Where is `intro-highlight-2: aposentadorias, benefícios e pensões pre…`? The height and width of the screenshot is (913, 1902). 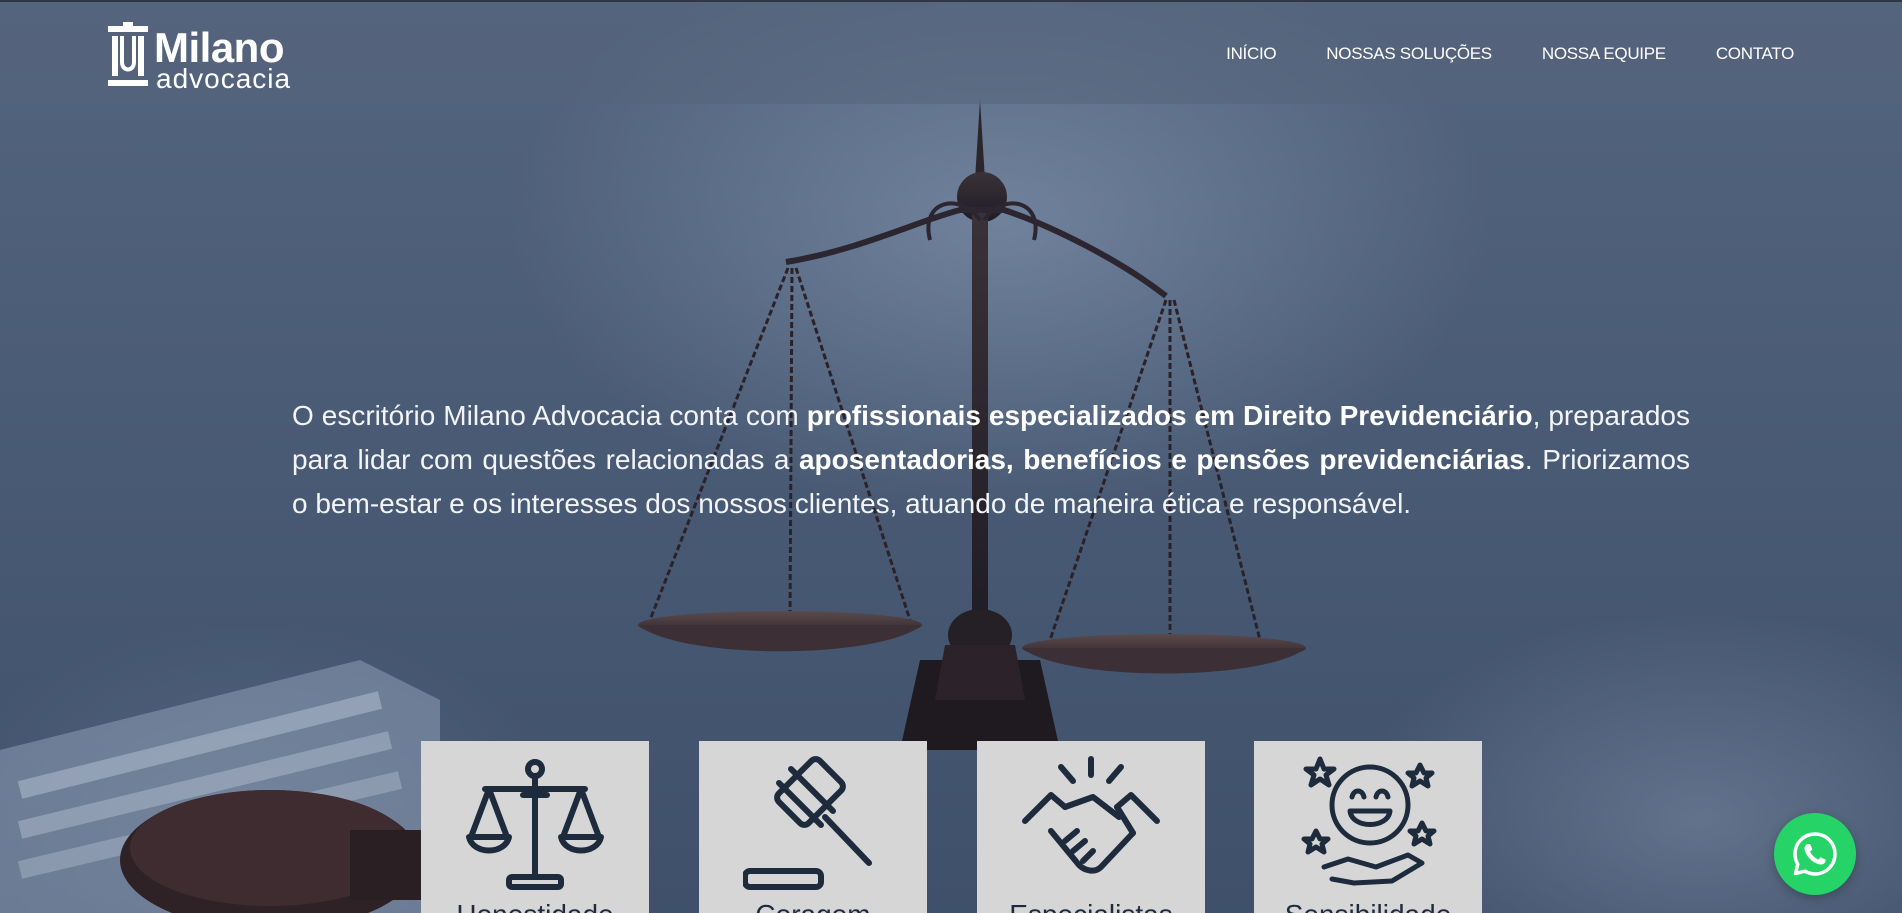
intro-highlight-2: aposentadorias, benefícios e pensões pre… is located at coordinates (1161, 459).